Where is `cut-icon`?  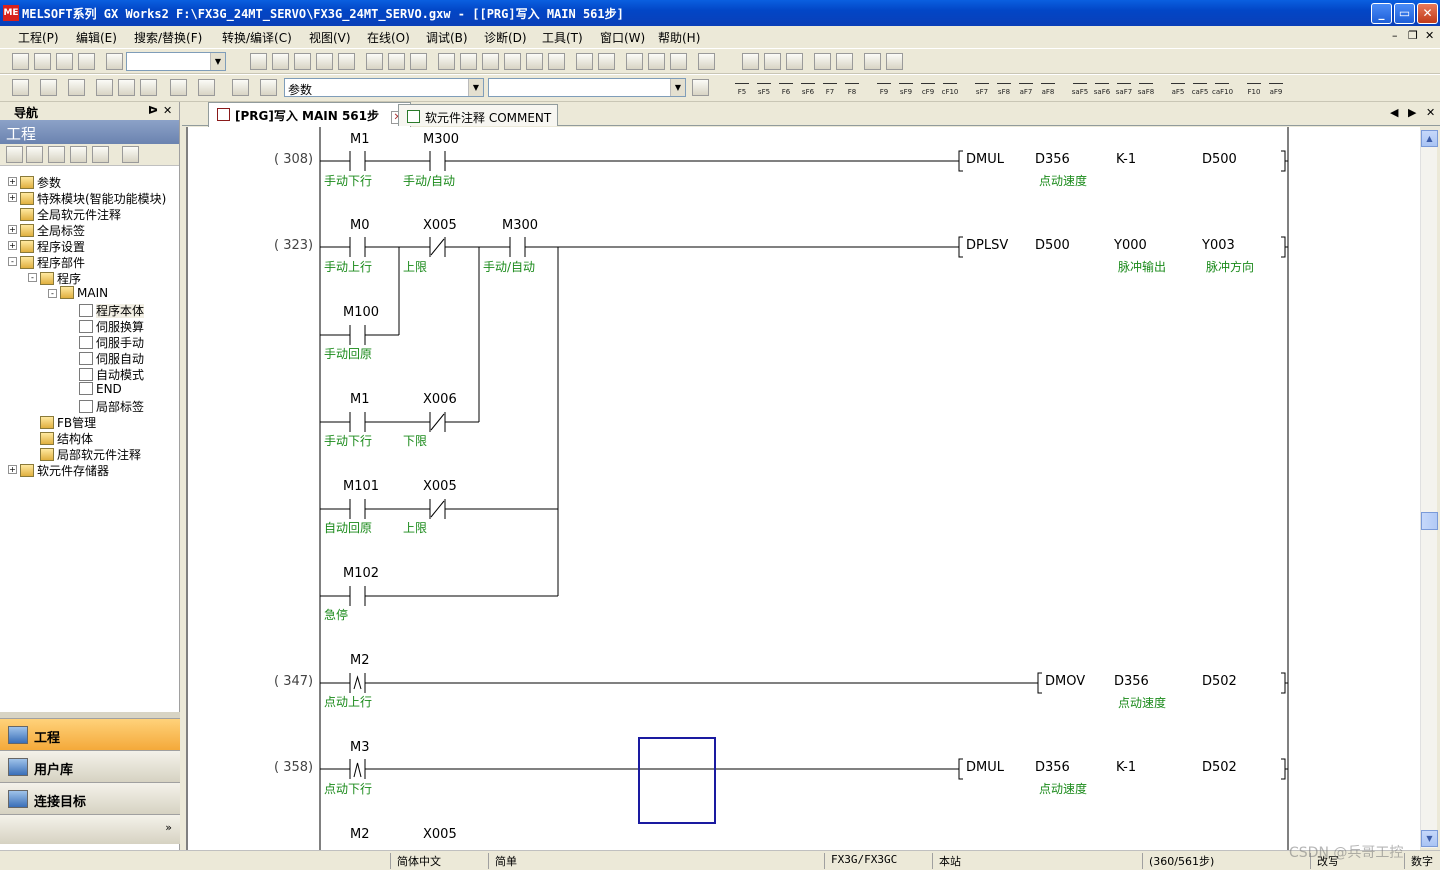
cut-icon is located at coordinates (258, 61).